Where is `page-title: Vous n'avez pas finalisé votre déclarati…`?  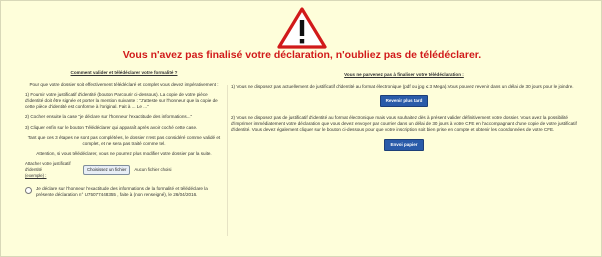 page-title: Vous n'avez pas finalisé votre déclarati… is located at coordinates (302, 55).